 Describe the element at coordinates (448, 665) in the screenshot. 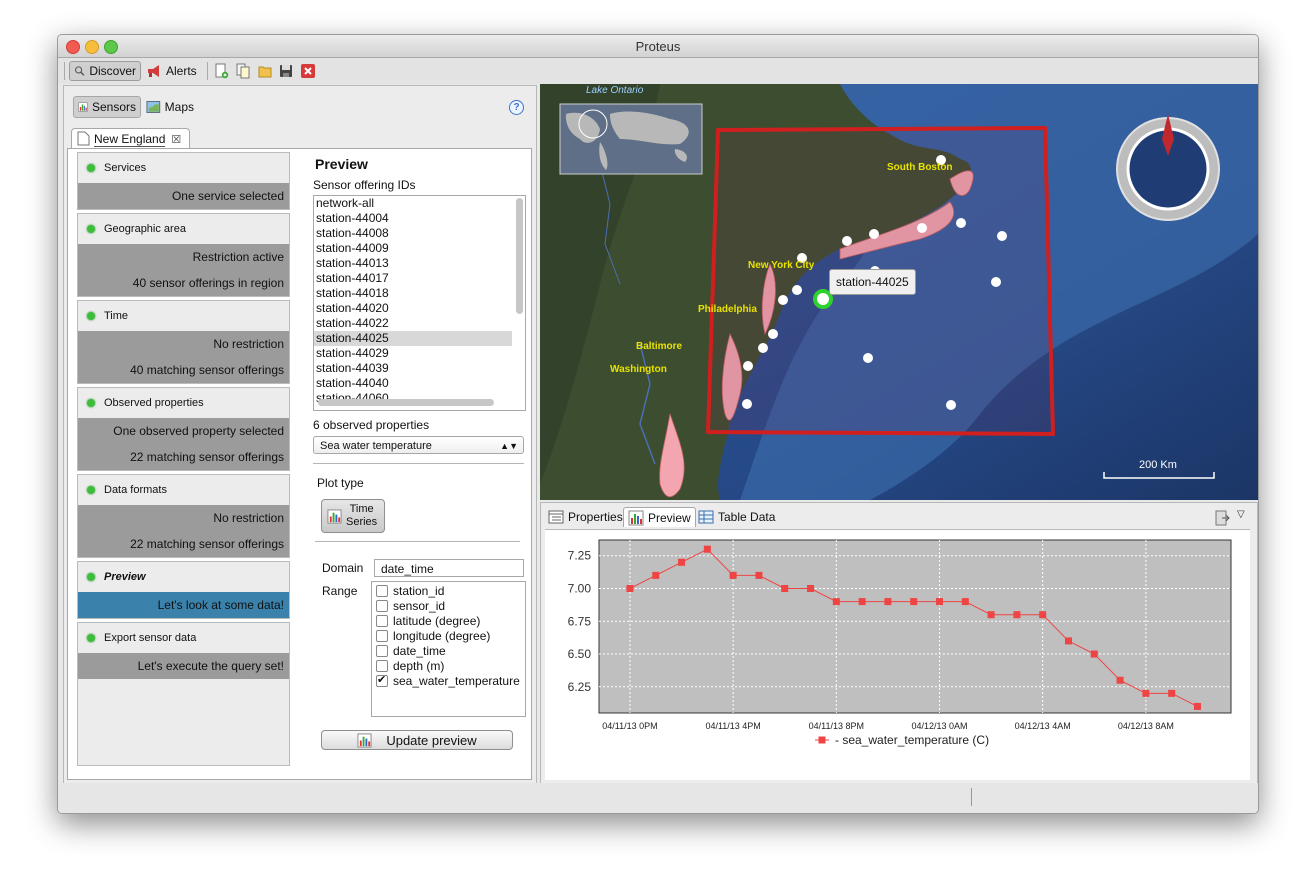

I see `range-option: depth (m)` at that location.